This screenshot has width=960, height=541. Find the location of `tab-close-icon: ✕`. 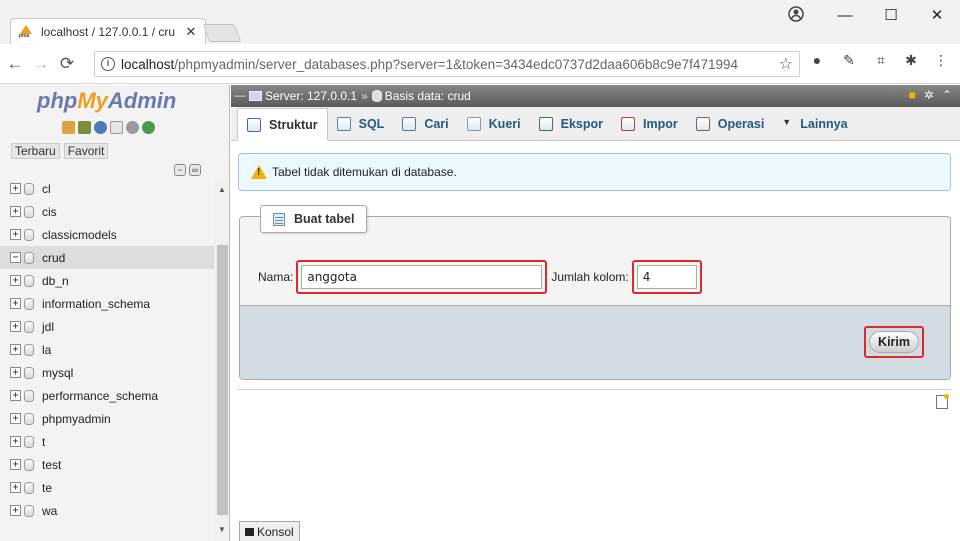

tab-close-icon: ✕ is located at coordinates (191, 32).